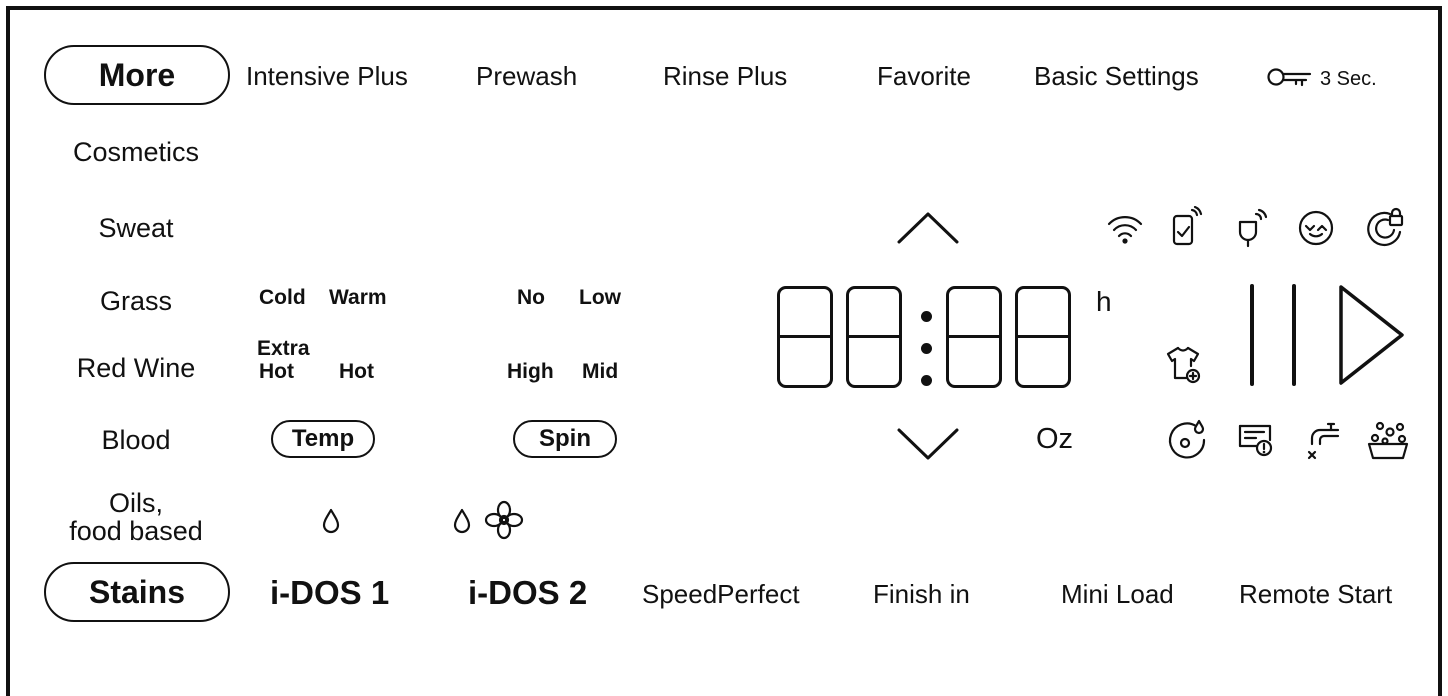  What do you see at coordinates (721, 594) in the screenshot?
I see `speed-perfect-option: SpeedPerfect` at bounding box center [721, 594].